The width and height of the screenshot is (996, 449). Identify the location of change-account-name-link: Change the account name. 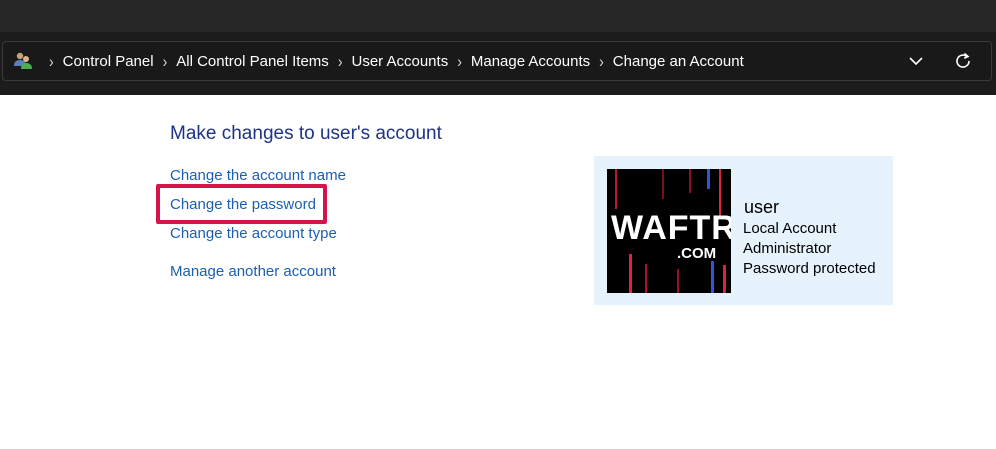
(258, 175).